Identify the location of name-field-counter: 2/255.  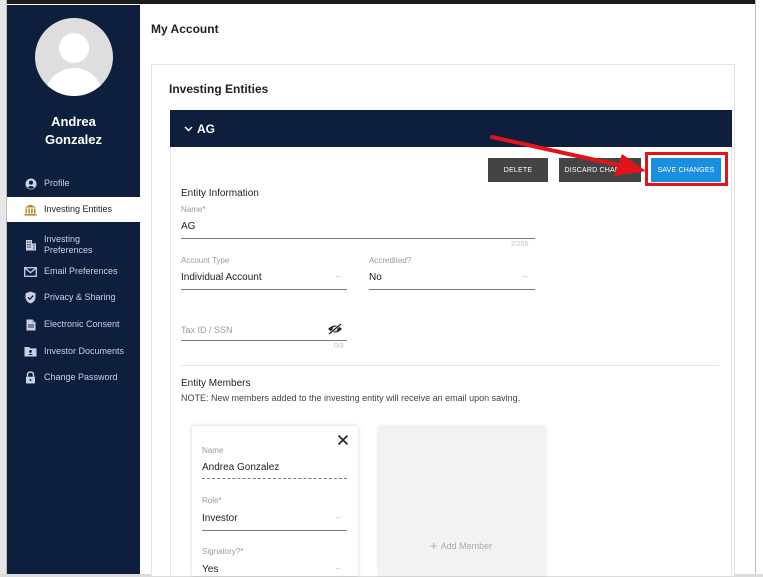
(520, 244).